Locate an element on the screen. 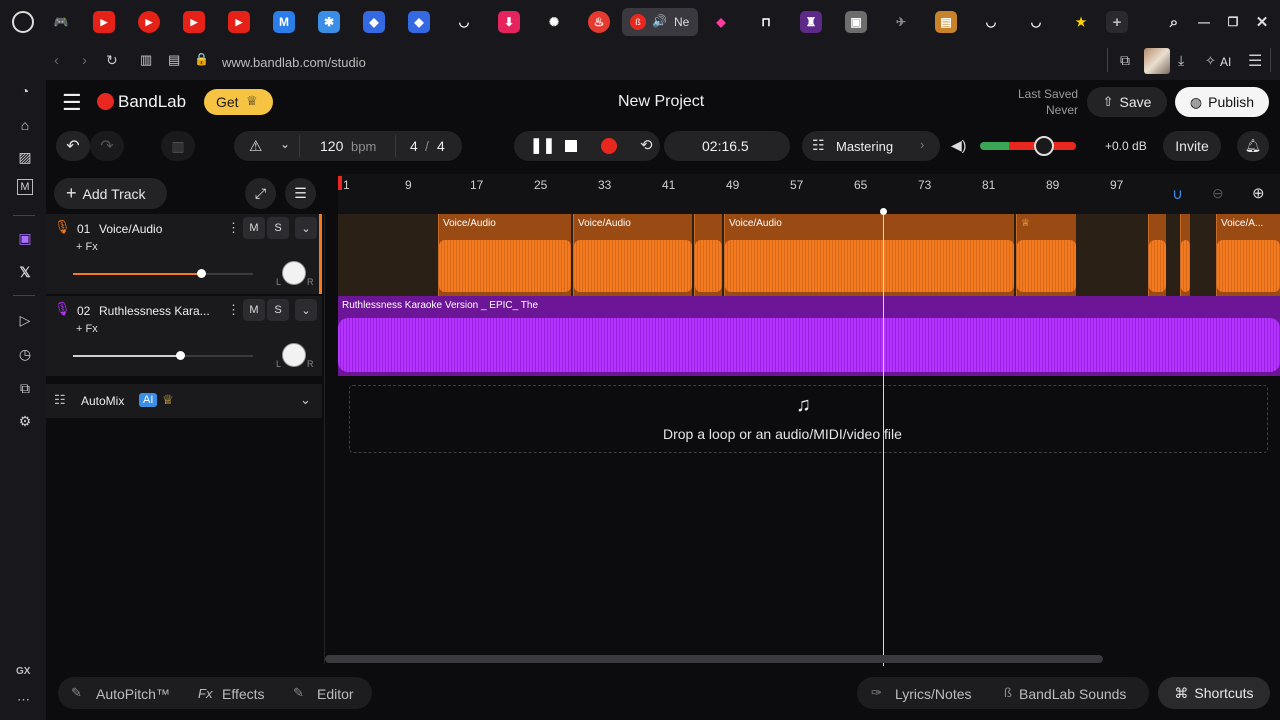  project-title: New Project is located at coordinates (661, 102).